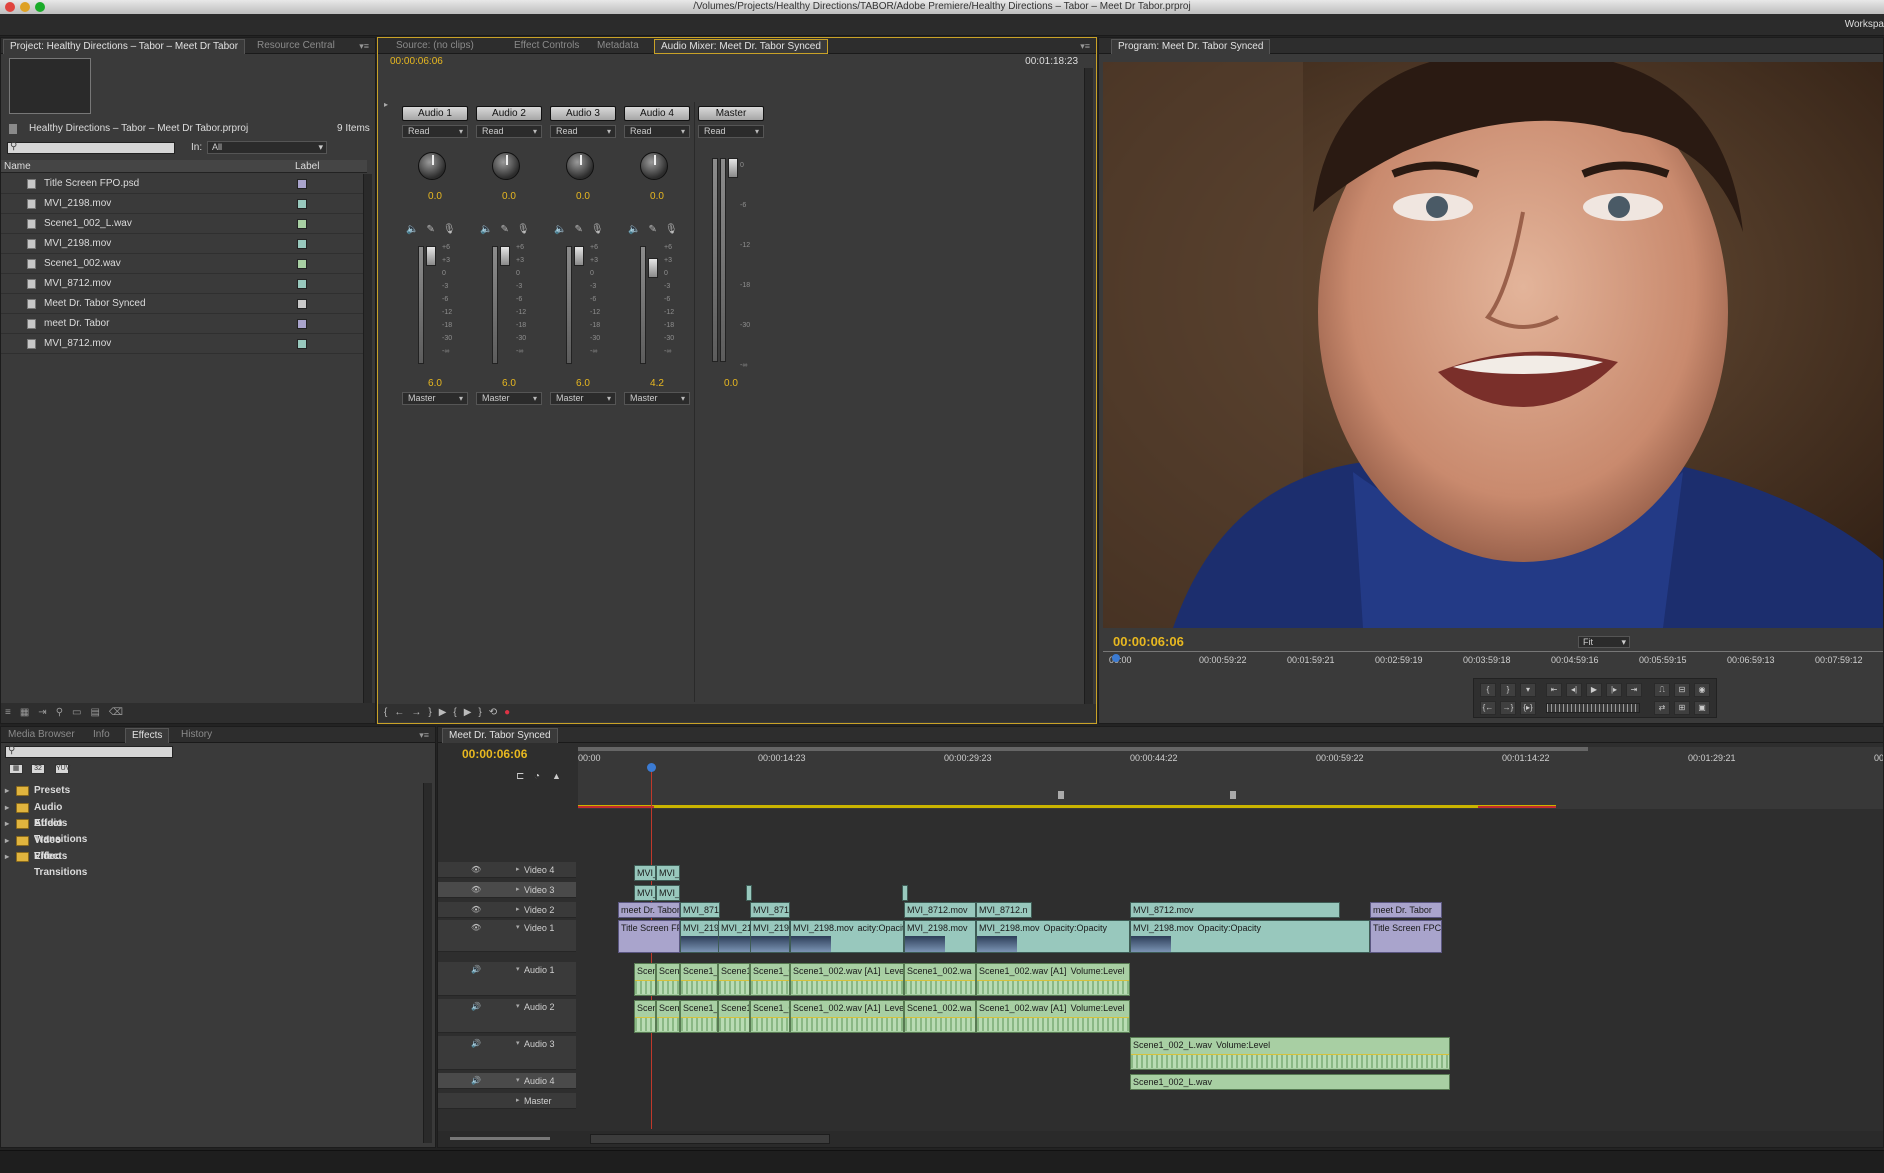 This screenshot has width=1884, height=1173. I want to click on zoom-select: Fit ▾, so click(1604, 642).